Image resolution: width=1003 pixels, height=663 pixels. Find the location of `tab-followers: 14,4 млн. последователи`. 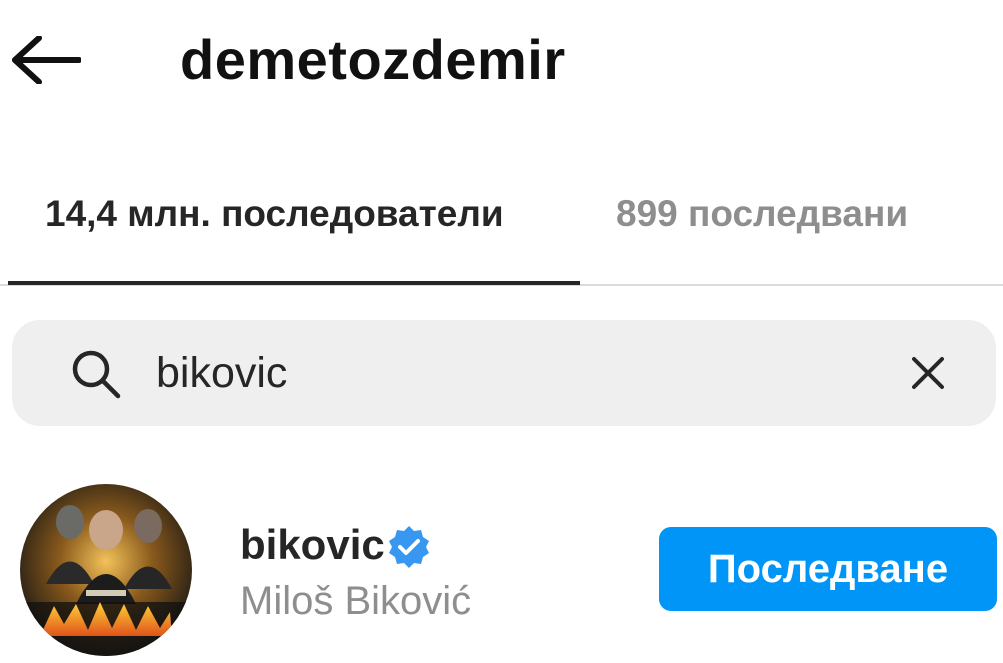

tab-followers: 14,4 млн. последователи is located at coordinates (274, 214).